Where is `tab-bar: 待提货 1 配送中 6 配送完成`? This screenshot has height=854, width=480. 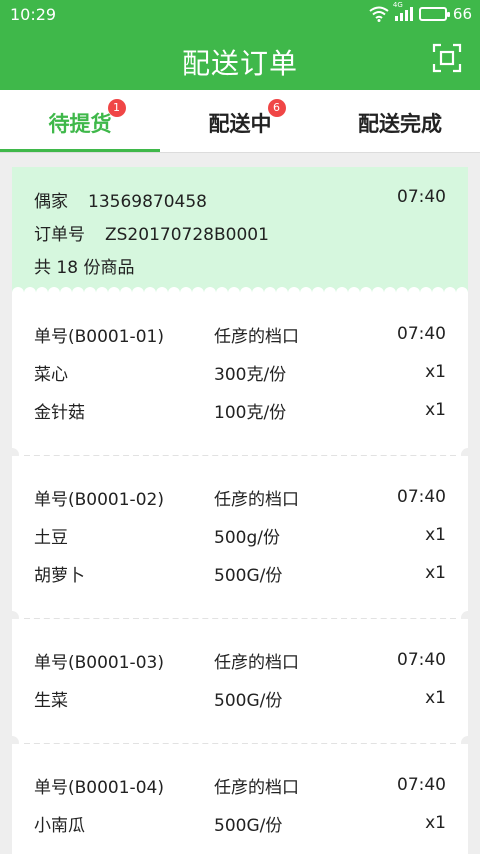
tab-bar: 待提货 1 配送中 6 配送完成 is located at coordinates (240, 121).